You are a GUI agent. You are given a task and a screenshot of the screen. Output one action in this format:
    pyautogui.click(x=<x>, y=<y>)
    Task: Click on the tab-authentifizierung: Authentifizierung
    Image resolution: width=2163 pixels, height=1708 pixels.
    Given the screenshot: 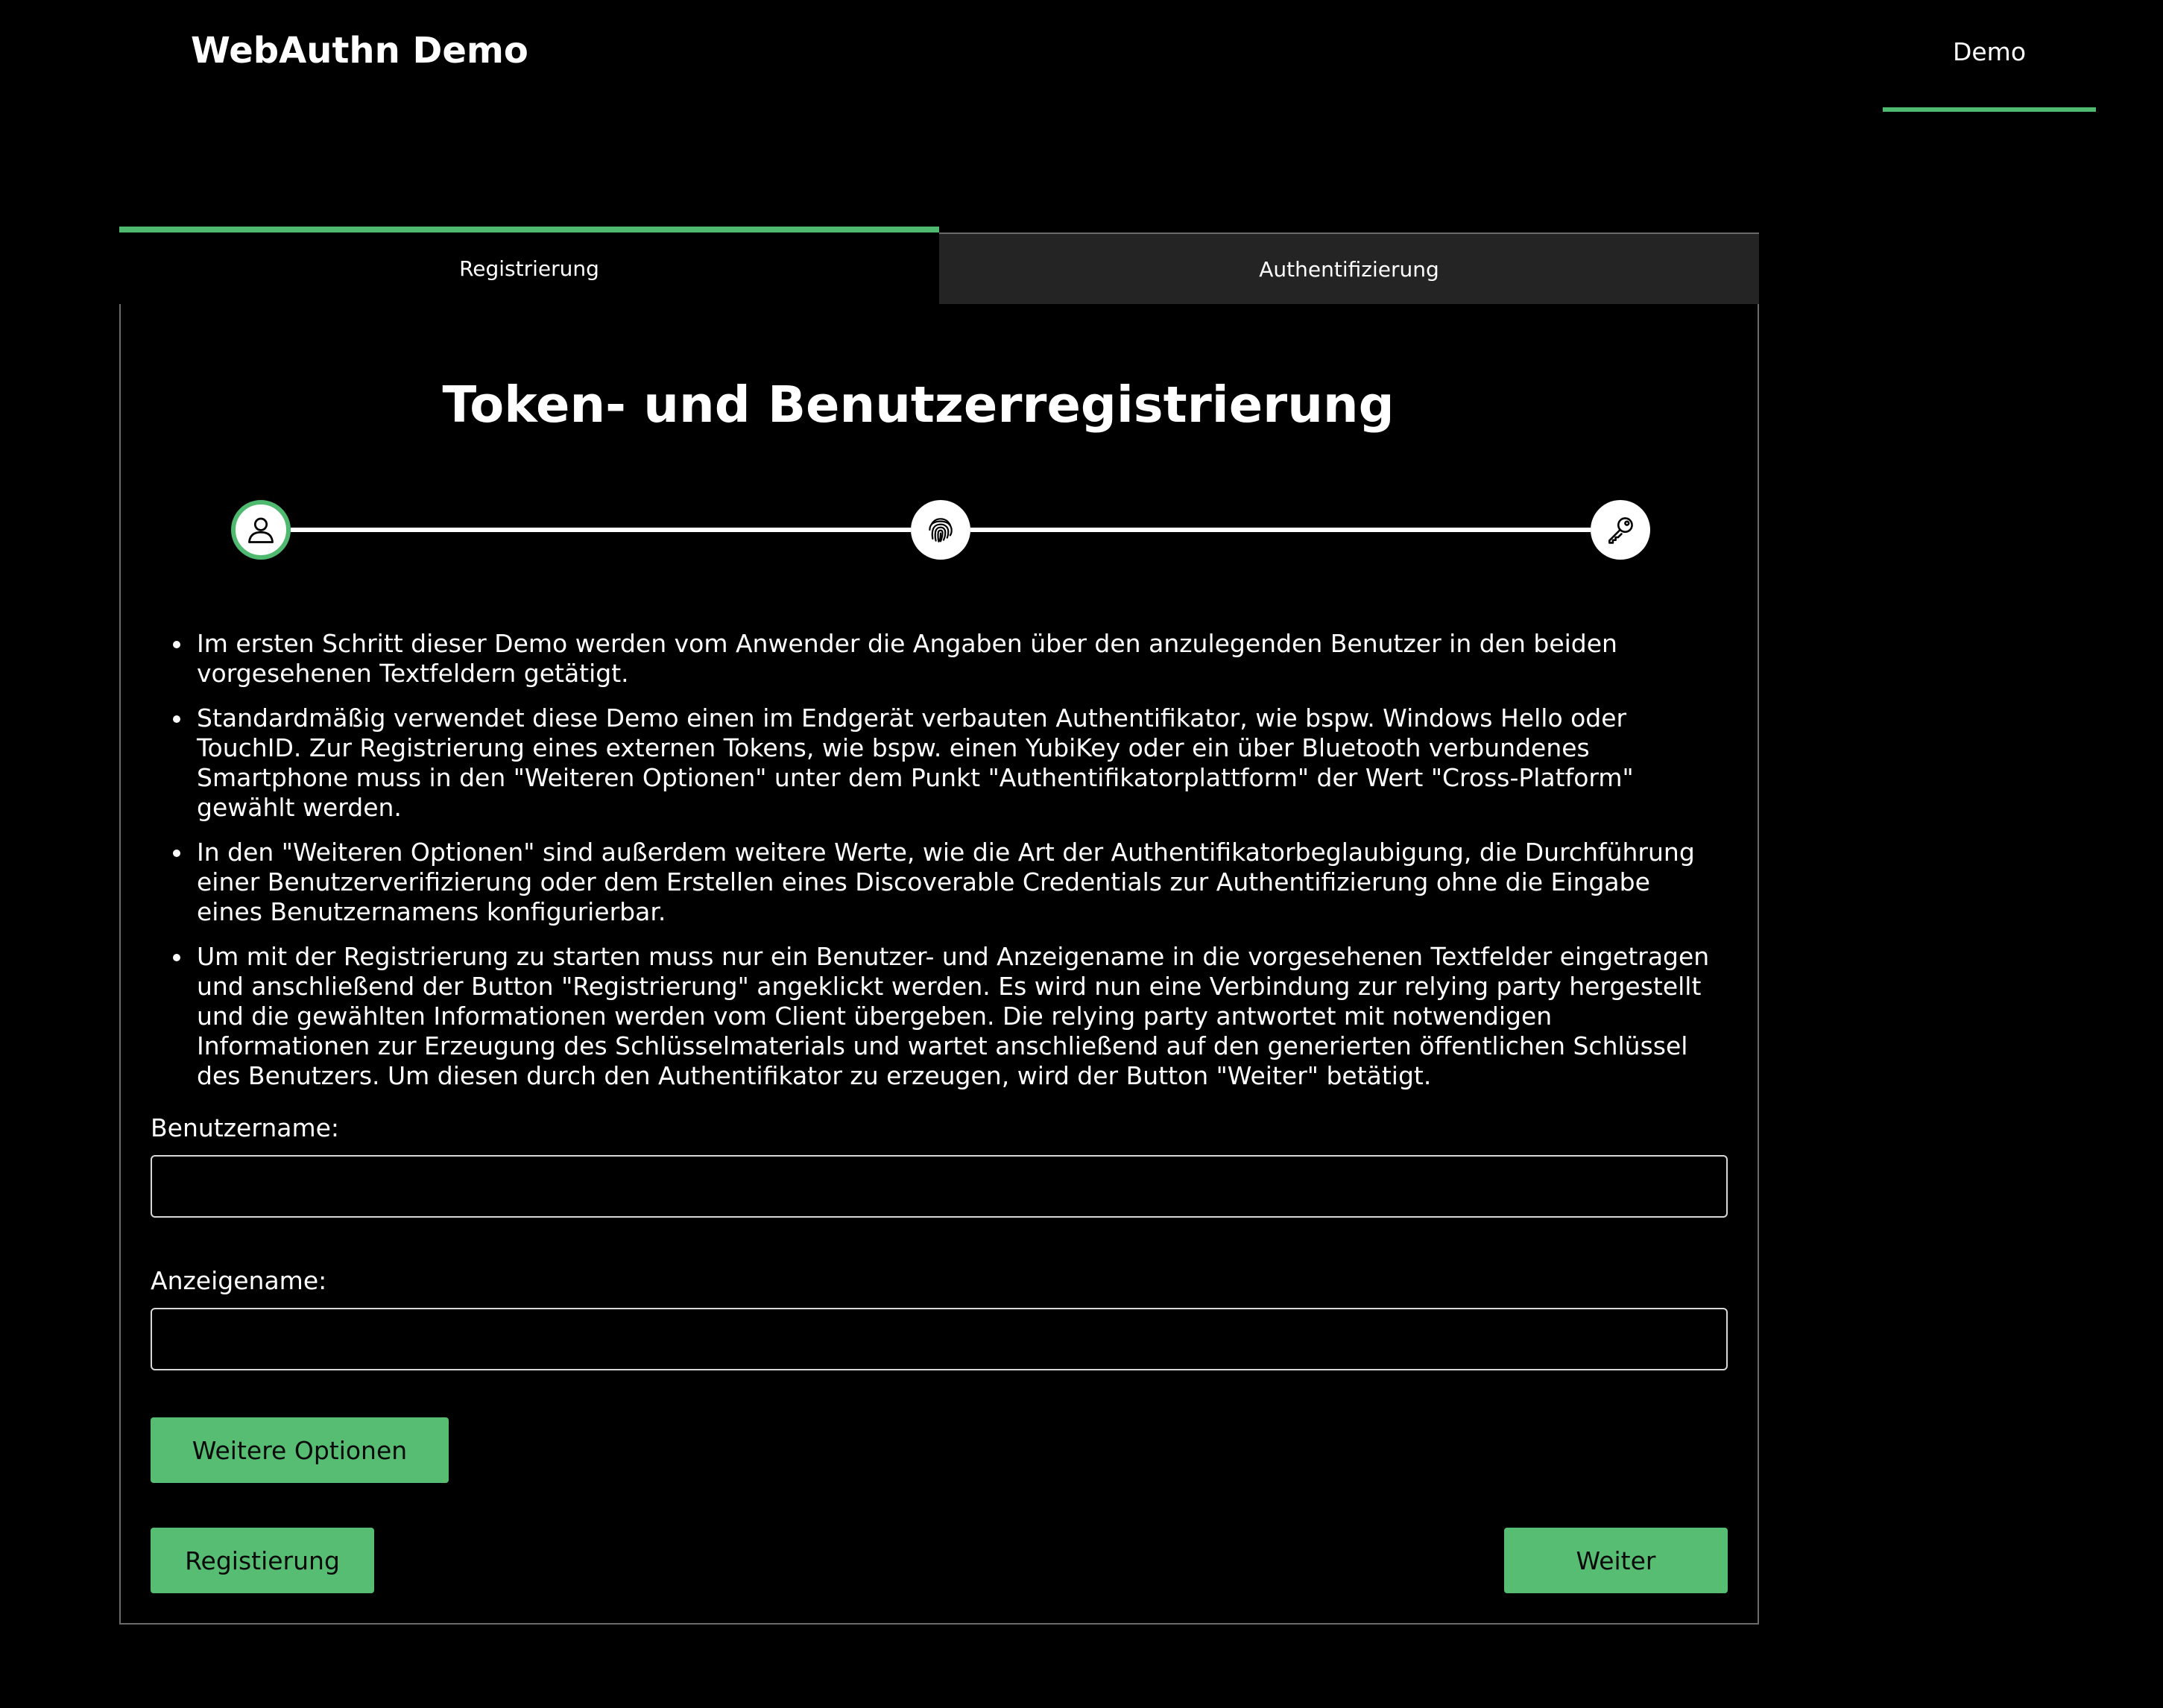 What is the action you would take?
    pyautogui.click(x=1349, y=269)
    